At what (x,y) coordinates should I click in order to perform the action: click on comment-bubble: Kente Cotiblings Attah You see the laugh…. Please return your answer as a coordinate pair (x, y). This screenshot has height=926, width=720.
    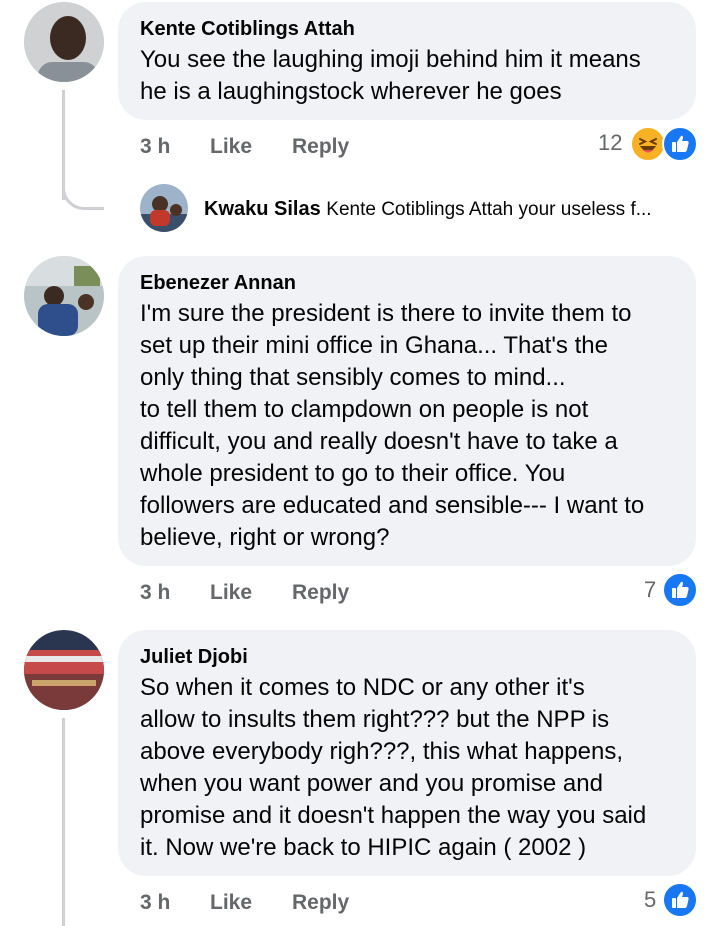
    Looking at the image, I should click on (407, 61).